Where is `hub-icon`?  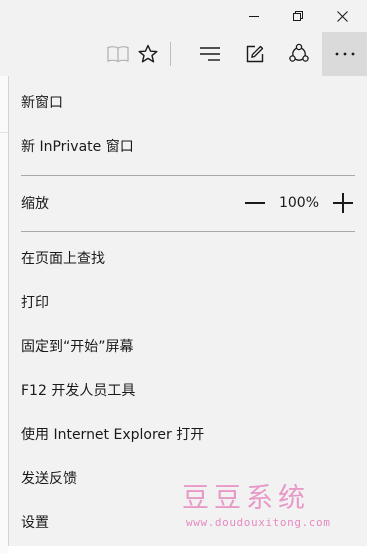
hub-icon is located at coordinates (210, 54).